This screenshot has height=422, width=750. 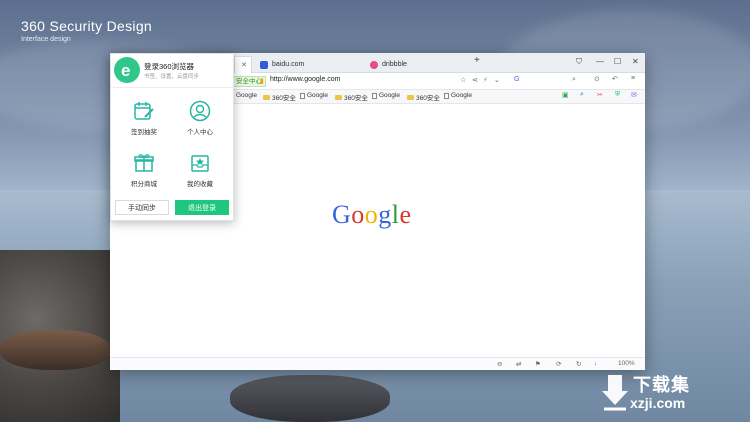 What do you see at coordinates (172, 77) in the screenshot?
I see `login-subtitle: 书签、设置、云盘同步` at bounding box center [172, 77].